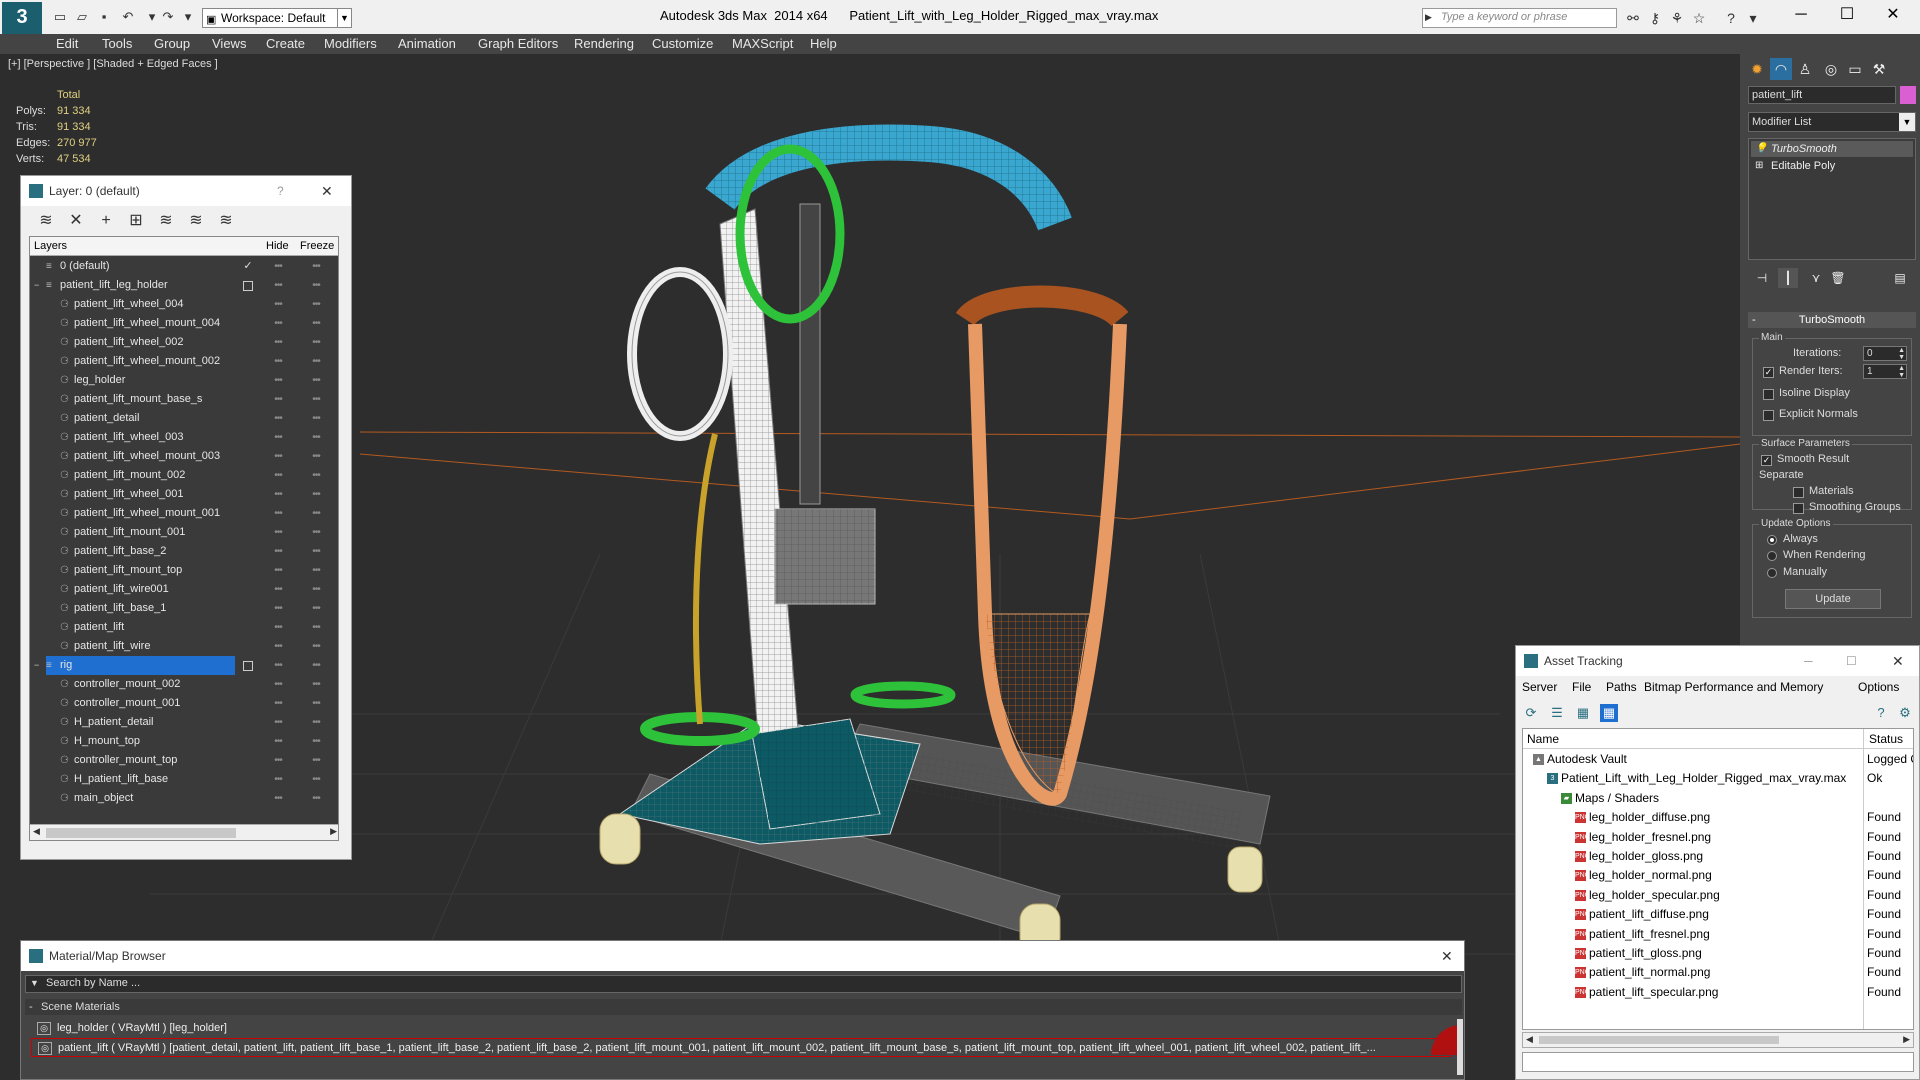 The height and width of the screenshot is (1080, 1920). What do you see at coordinates (1801, 15) in the screenshot?
I see `minimize-icon: ─` at bounding box center [1801, 15].